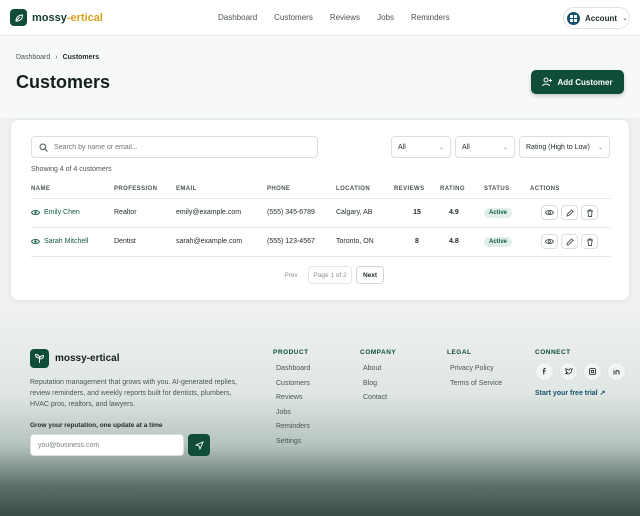 The image size is (640, 516). I want to click on free-trial-link: Start your free trial ↗, so click(580, 393).